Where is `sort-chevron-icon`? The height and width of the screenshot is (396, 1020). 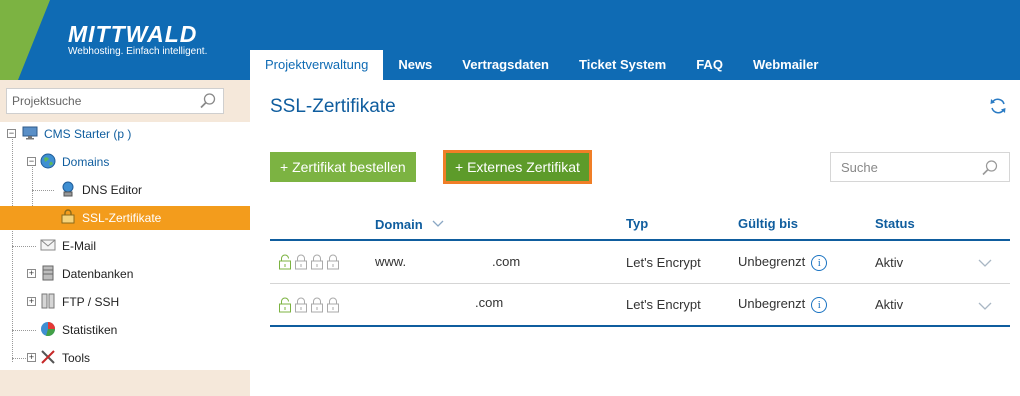 sort-chevron-icon is located at coordinates (438, 223).